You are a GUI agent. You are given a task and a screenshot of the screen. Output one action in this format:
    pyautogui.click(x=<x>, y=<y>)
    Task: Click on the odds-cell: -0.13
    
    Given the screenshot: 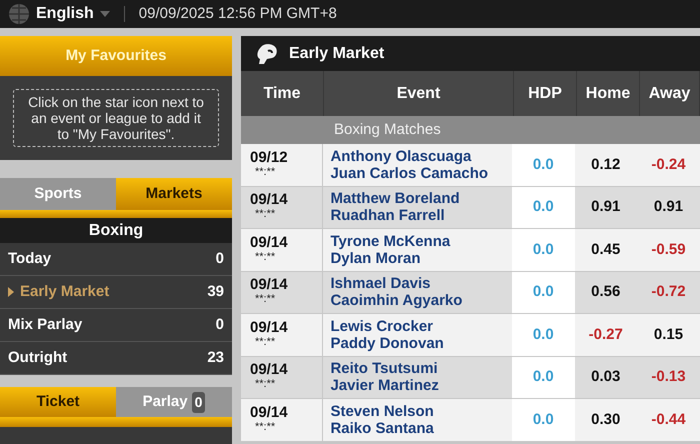 What is the action you would take?
    pyautogui.click(x=668, y=377)
    